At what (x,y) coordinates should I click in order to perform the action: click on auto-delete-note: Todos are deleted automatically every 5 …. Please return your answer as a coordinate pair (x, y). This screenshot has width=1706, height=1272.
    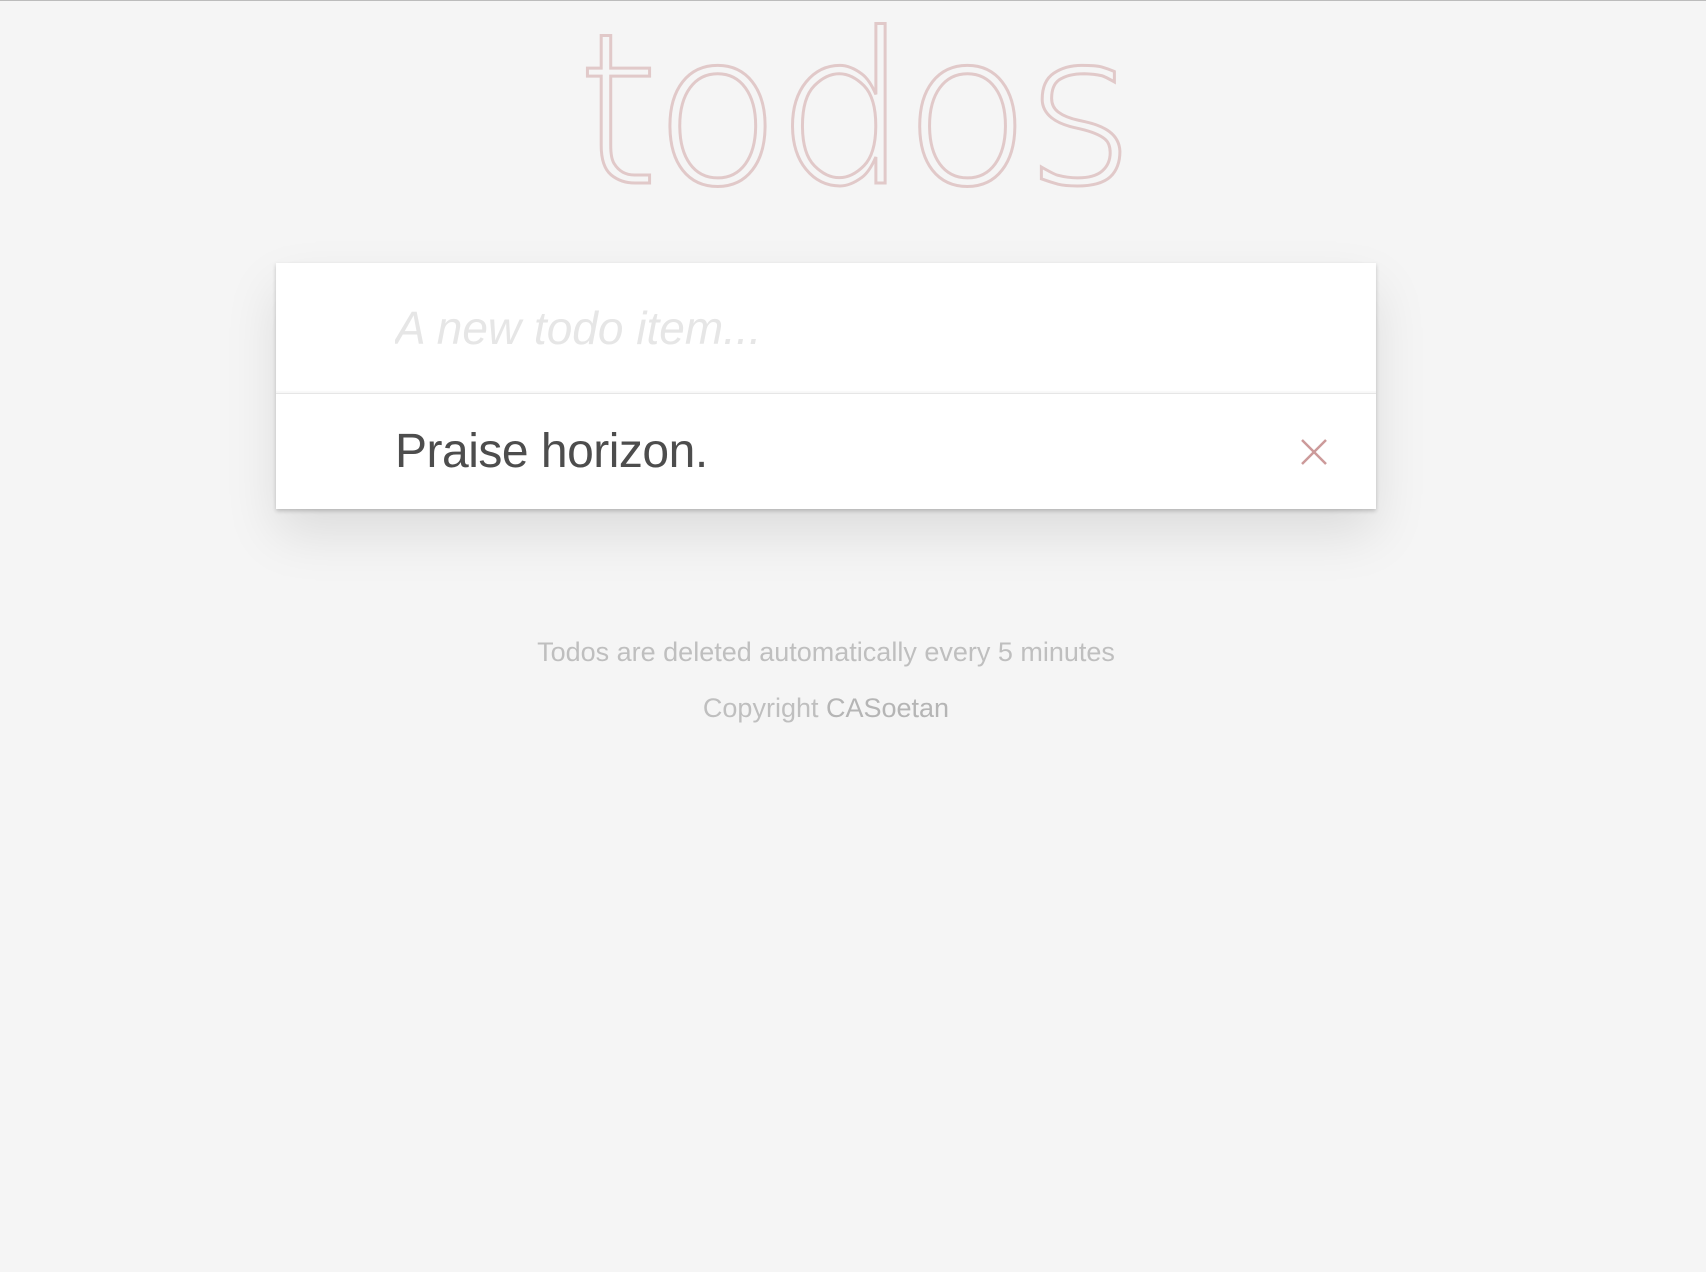
    Looking at the image, I should click on (826, 652).